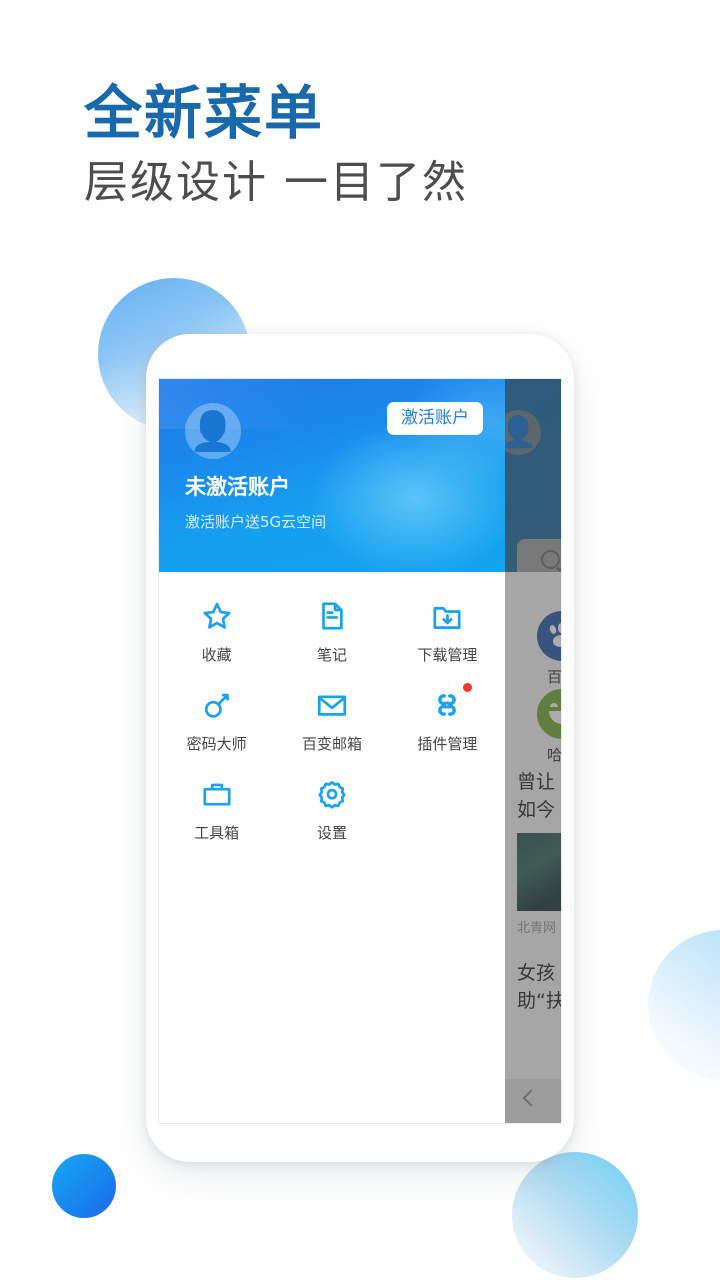 Image resolution: width=720 pixels, height=1280 pixels. I want to click on envelope-icon, so click(332, 705).